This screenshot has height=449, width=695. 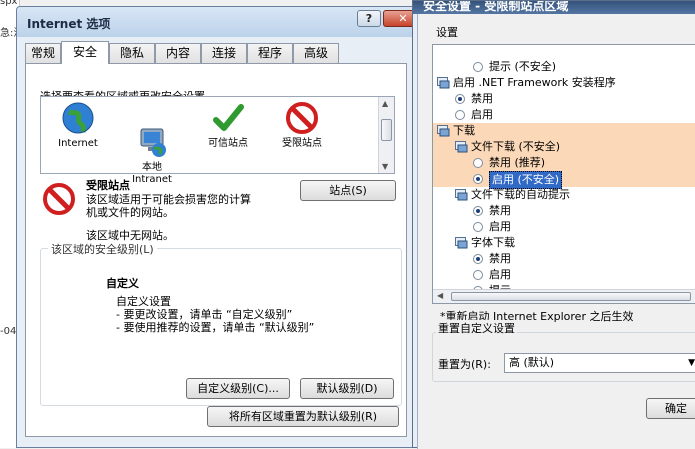 I want to click on background-text: spx, so click(x=9, y=3).